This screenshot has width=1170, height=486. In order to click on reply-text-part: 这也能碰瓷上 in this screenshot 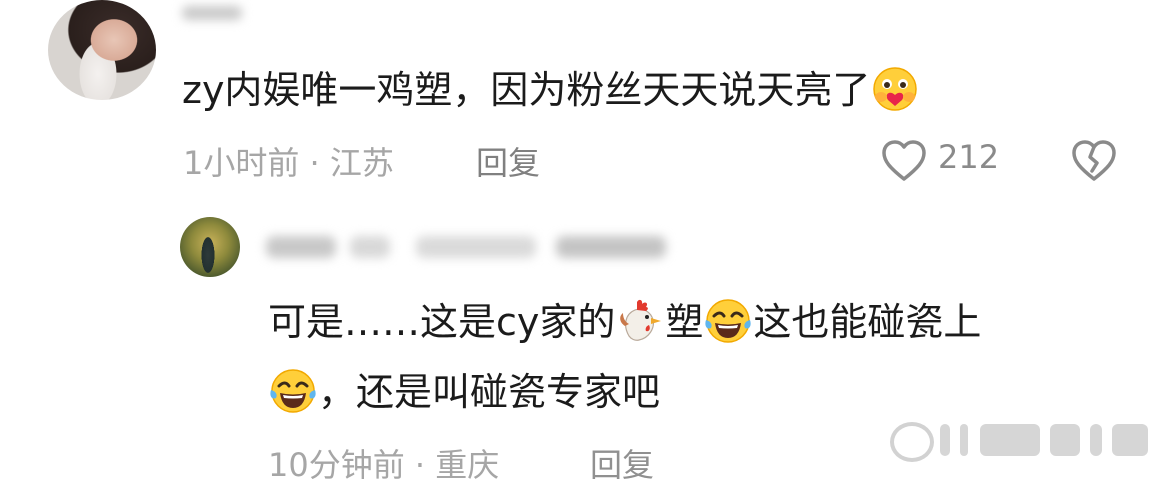, I will do `click(867, 322)`.